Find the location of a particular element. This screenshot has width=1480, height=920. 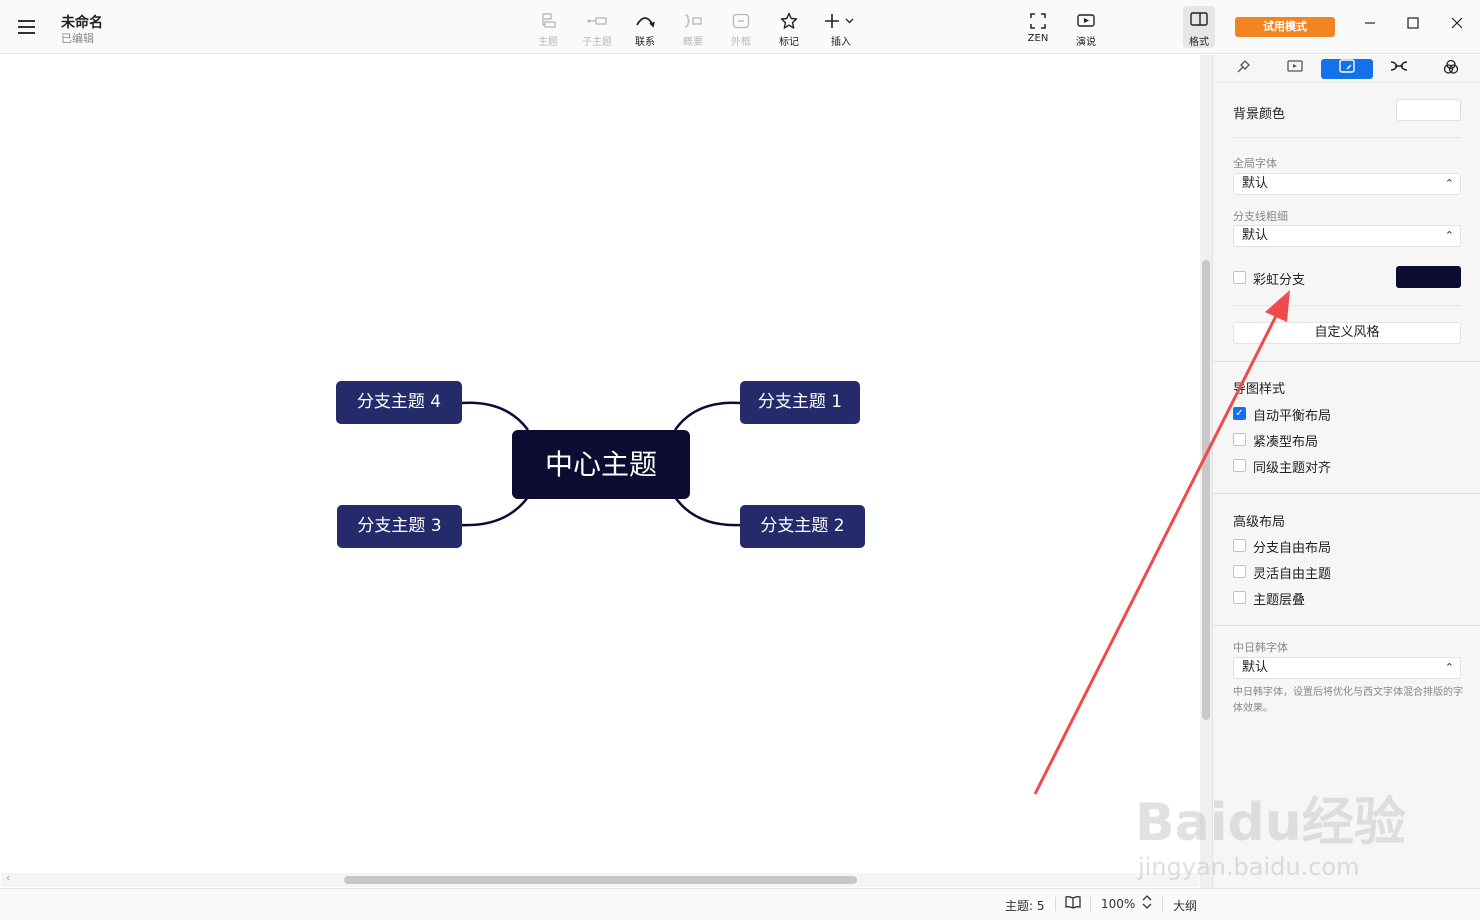

vertical-scroll-thumb is located at coordinates (1206, 490).